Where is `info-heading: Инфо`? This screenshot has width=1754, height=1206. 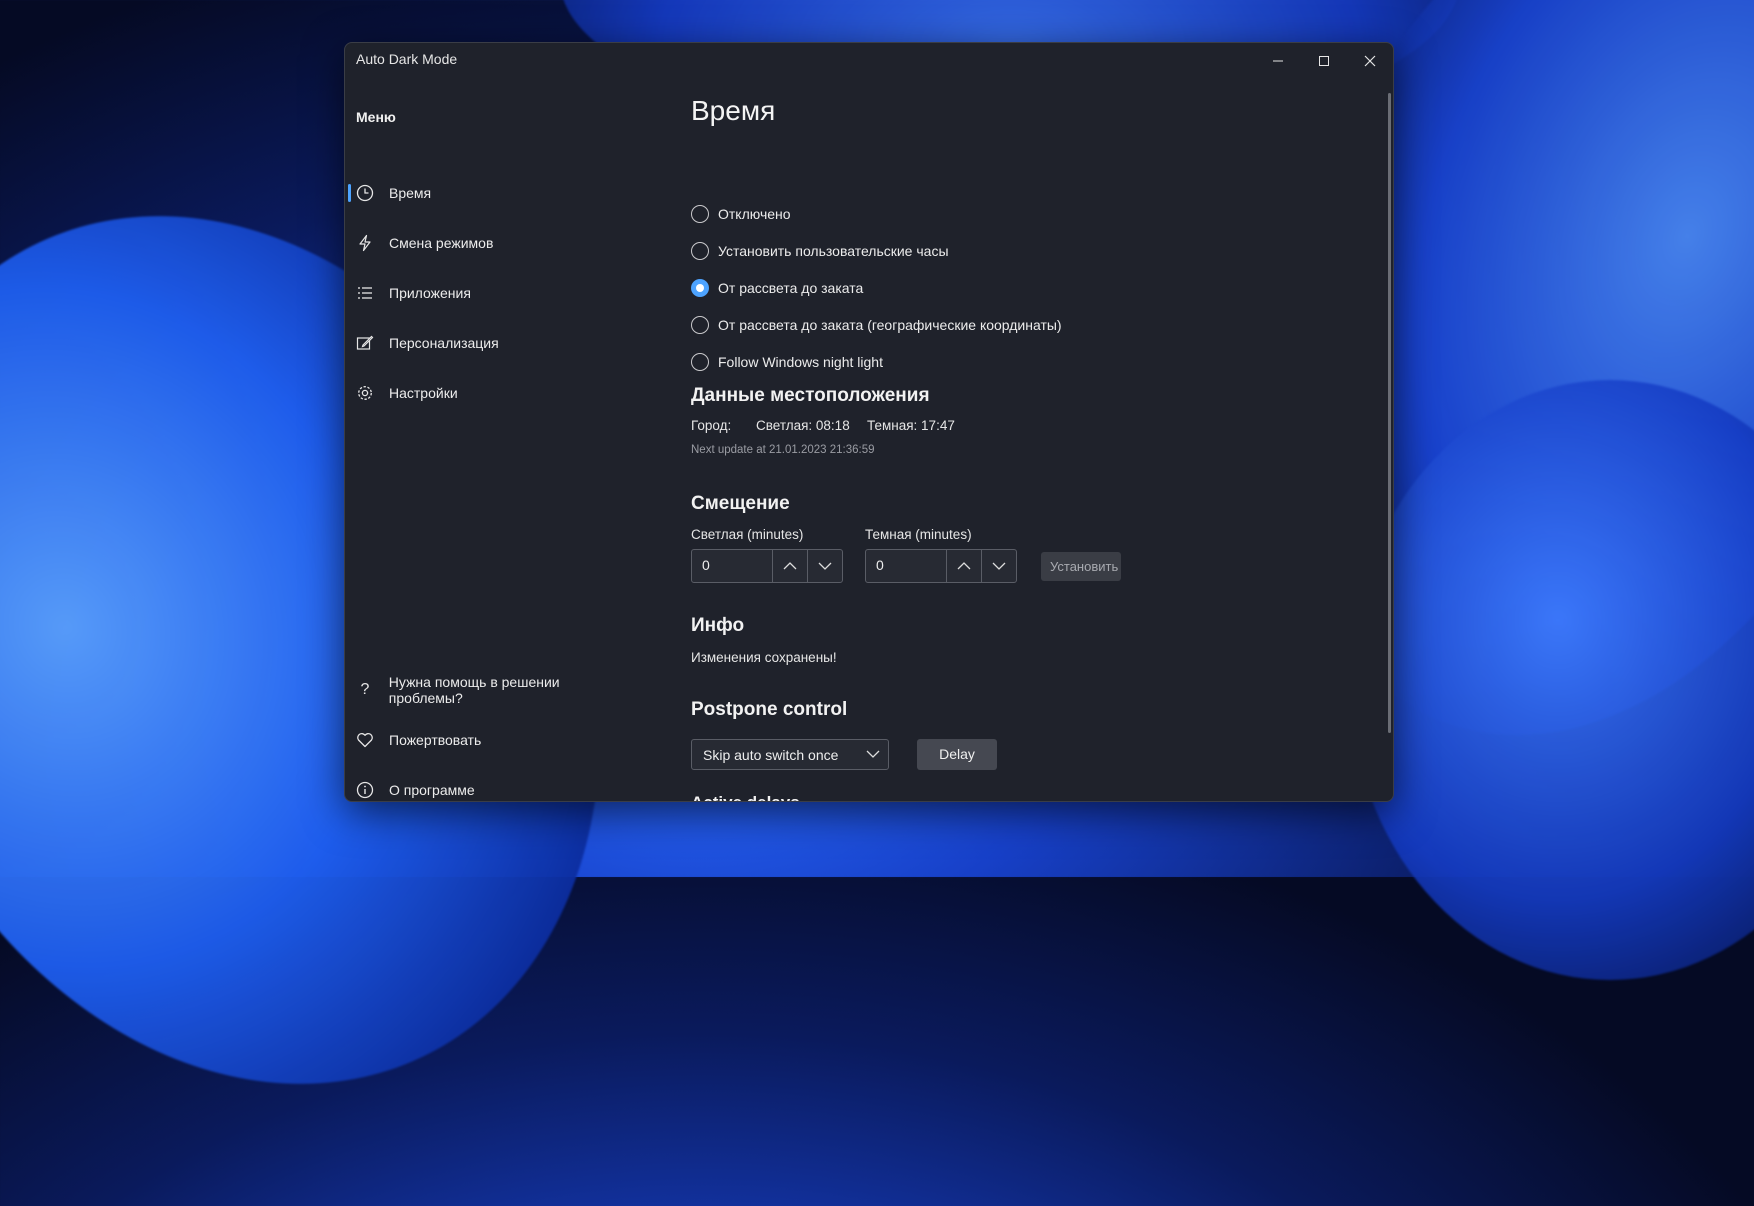 info-heading: Инфо is located at coordinates (718, 625).